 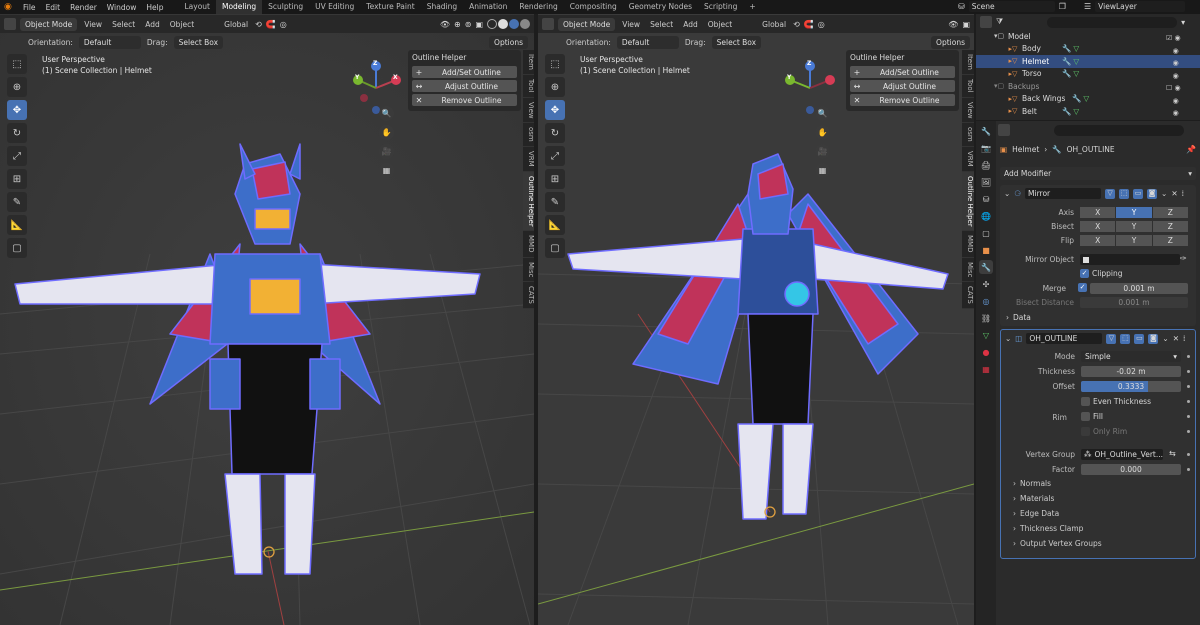 I want to click on editor-type-icon, so click(x=548, y=24).